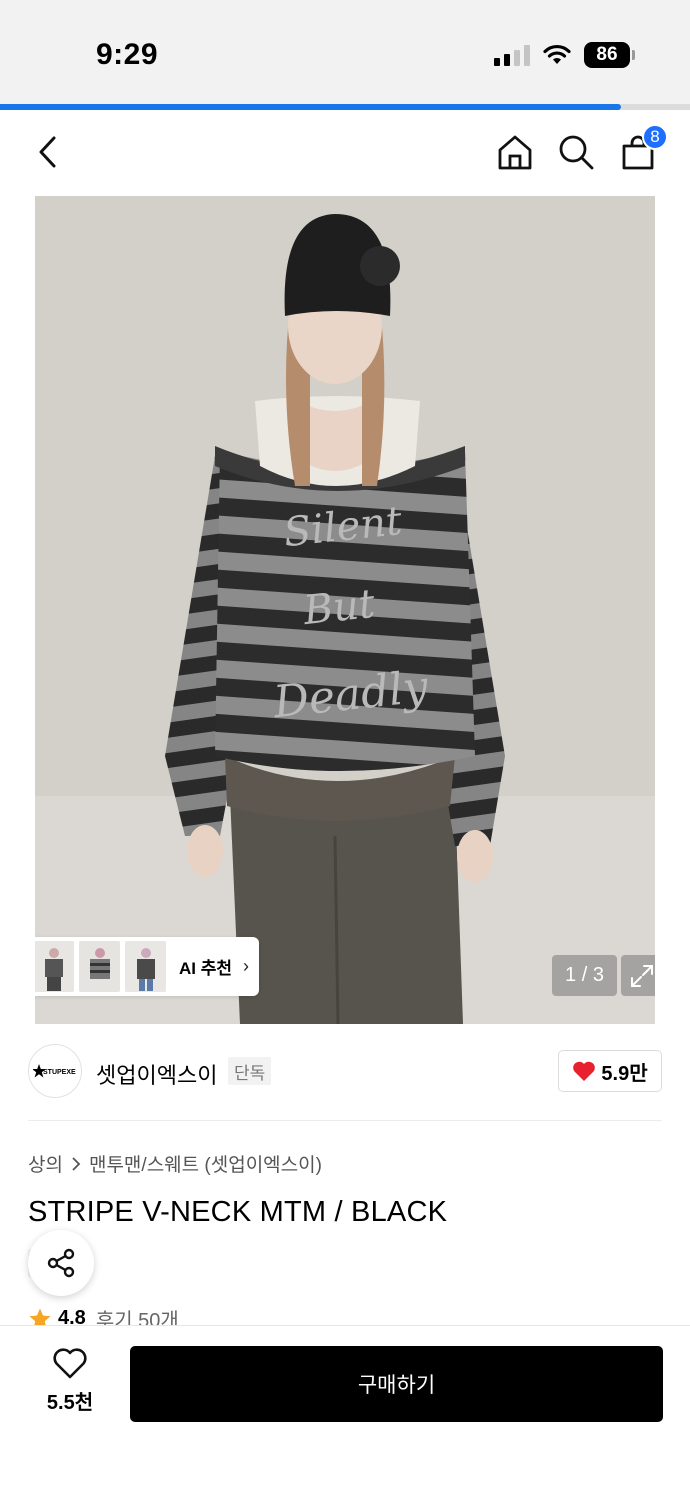 Image resolution: width=690 pixels, height=1500 pixels. I want to click on ai-recommend-chip: AI 추천 ›, so click(147, 966).